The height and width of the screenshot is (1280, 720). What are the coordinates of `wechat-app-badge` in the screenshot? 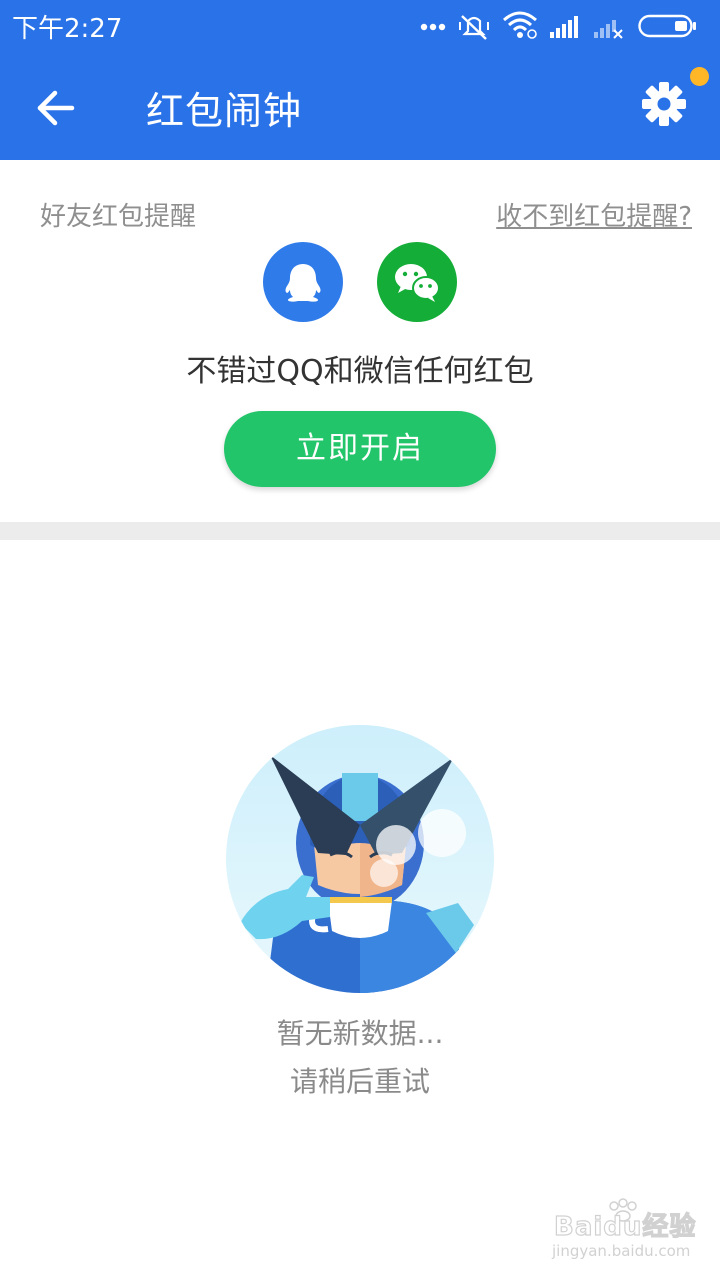 It's located at (417, 282).